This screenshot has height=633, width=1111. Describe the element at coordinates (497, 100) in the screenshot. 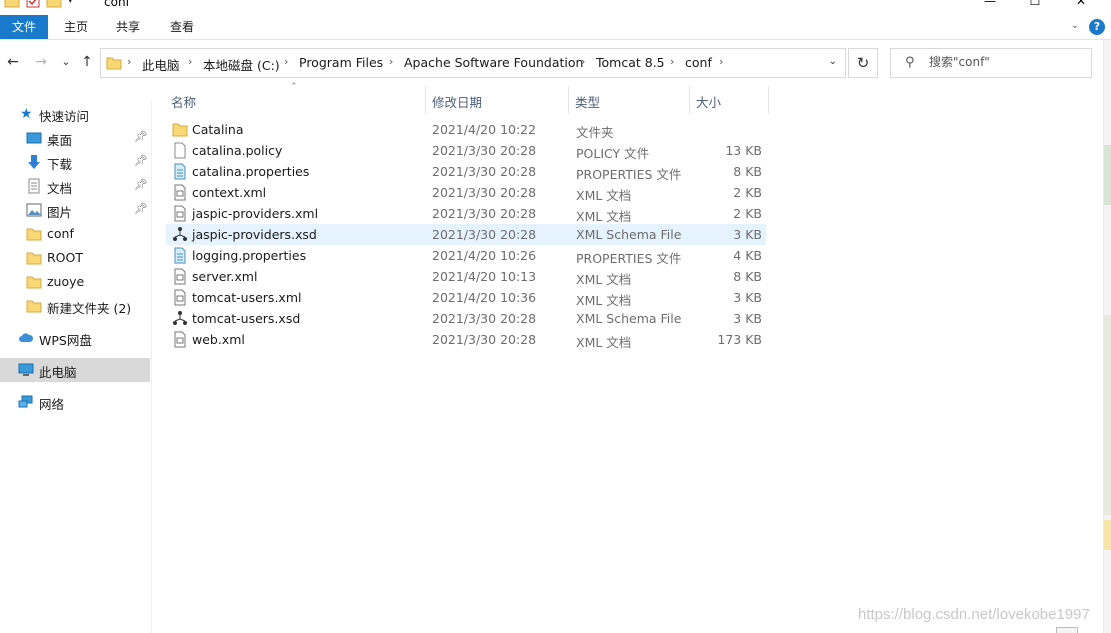

I see `column-header-date: 修改日期` at that location.